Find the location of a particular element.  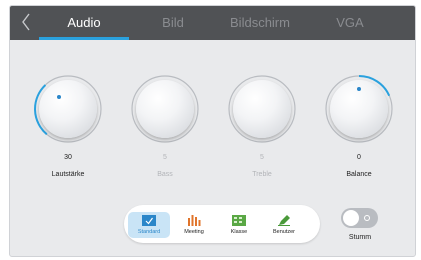

bass-knob is located at coordinates (165, 109).